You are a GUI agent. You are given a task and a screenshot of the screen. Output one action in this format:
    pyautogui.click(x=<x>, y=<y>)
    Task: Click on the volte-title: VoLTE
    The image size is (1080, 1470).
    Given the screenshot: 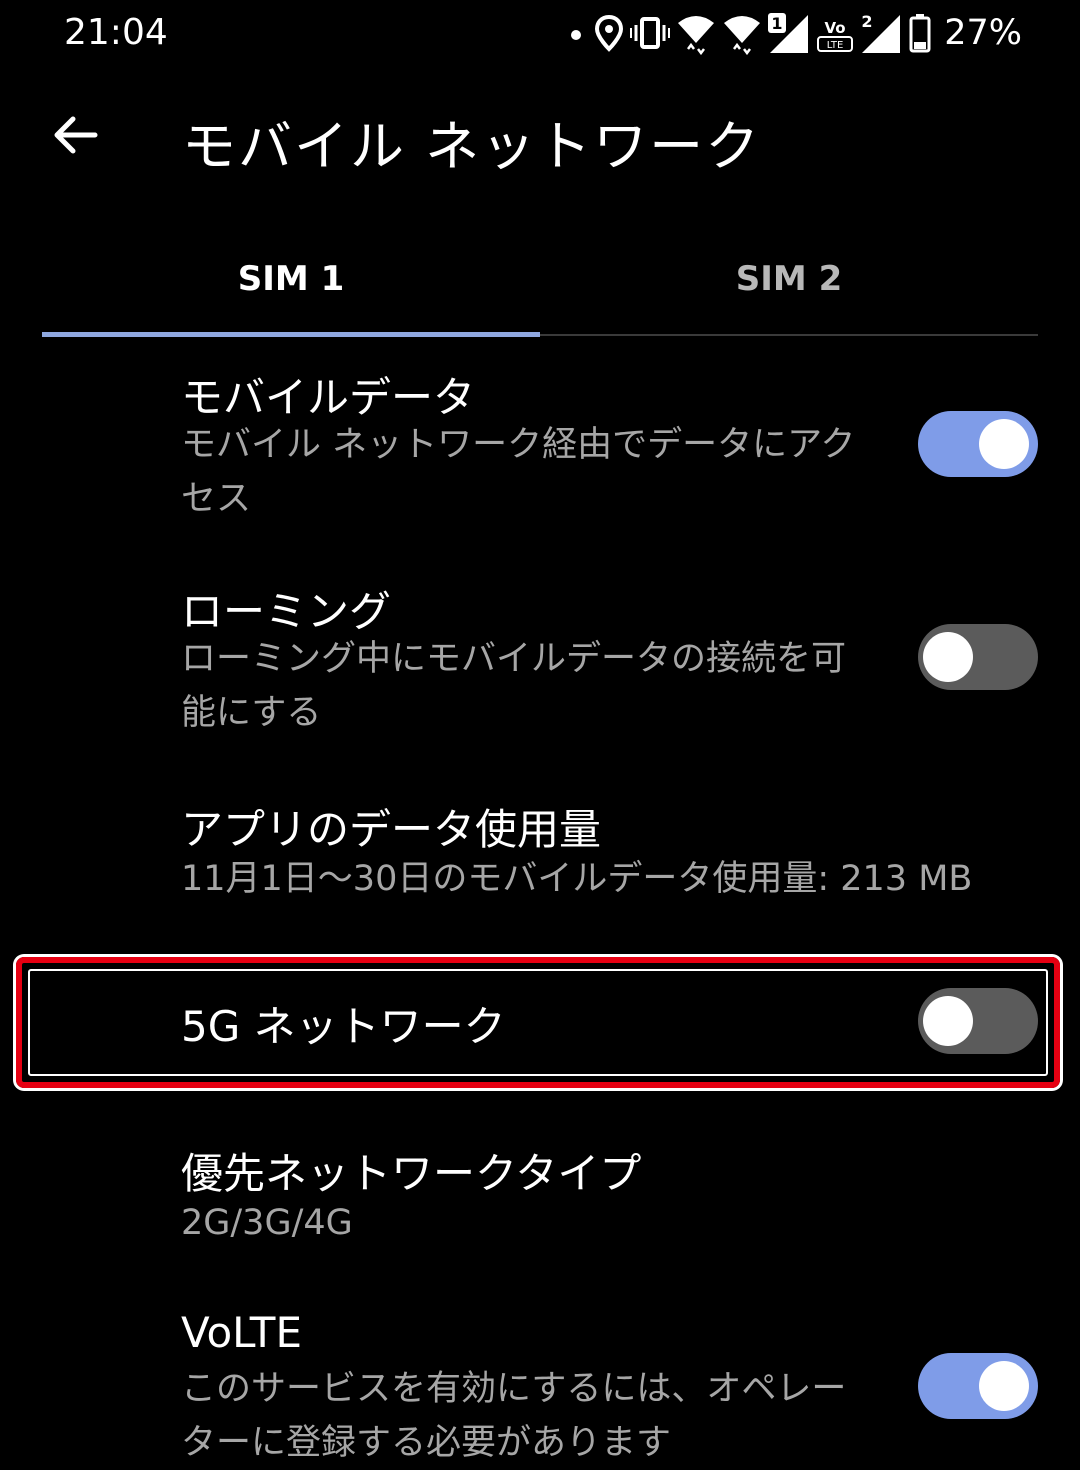 What is the action you would take?
    pyautogui.click(x=241, y=1332)
    